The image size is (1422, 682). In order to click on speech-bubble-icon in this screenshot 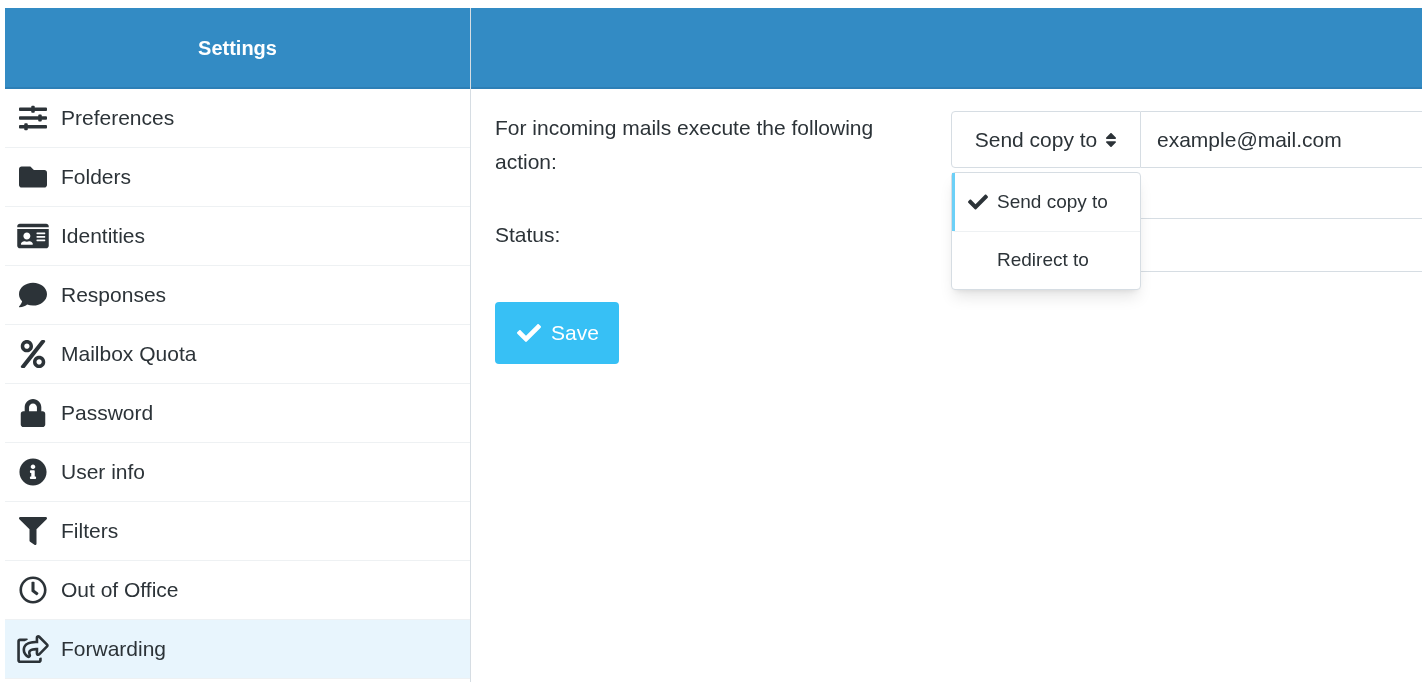, I will do `click(33, 295)`.